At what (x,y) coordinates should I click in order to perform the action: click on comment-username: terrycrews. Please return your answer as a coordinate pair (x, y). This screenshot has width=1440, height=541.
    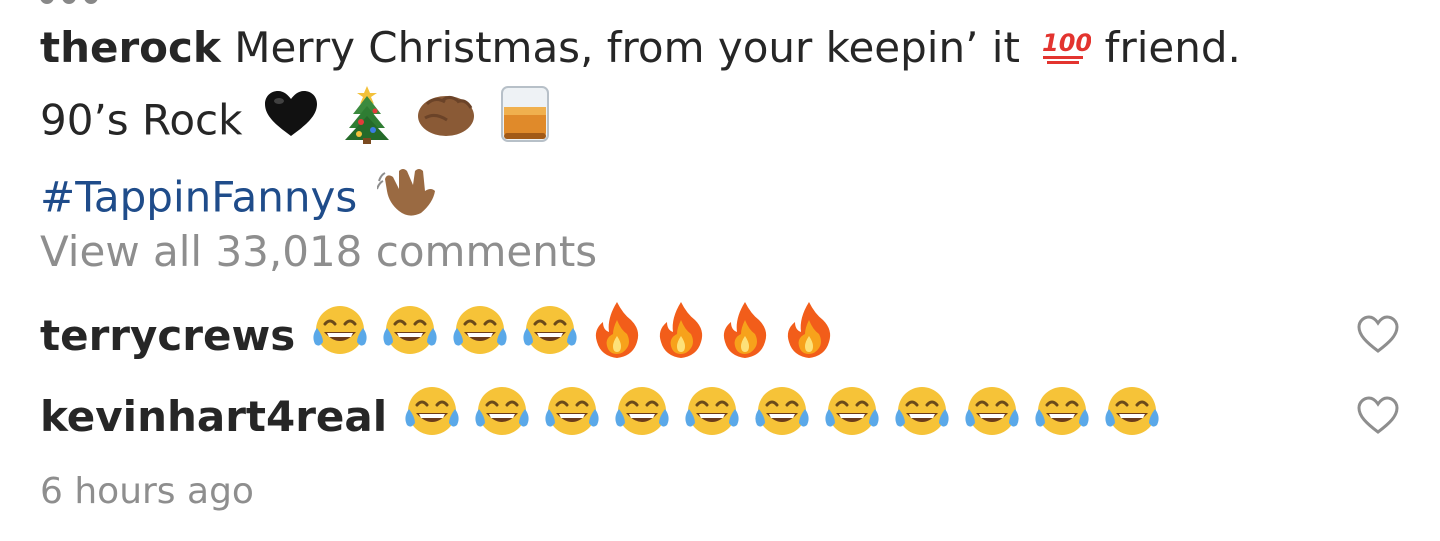
    Looking at the image, I should click on (167, 335).